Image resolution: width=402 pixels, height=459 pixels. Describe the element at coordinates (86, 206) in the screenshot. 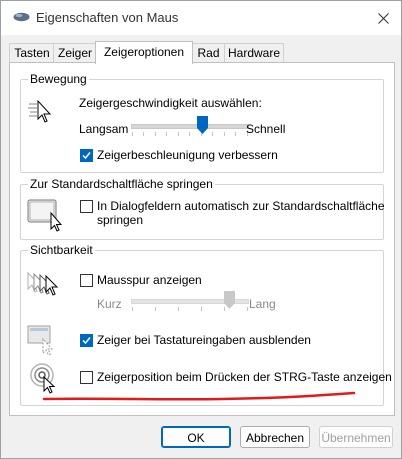

I see `snap-to-checkbox` at that location.